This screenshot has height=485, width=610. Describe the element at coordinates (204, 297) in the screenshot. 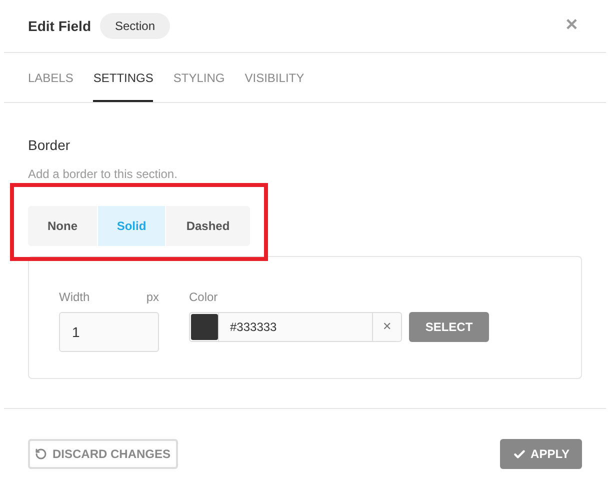

I see `color-label: Color` at that location.